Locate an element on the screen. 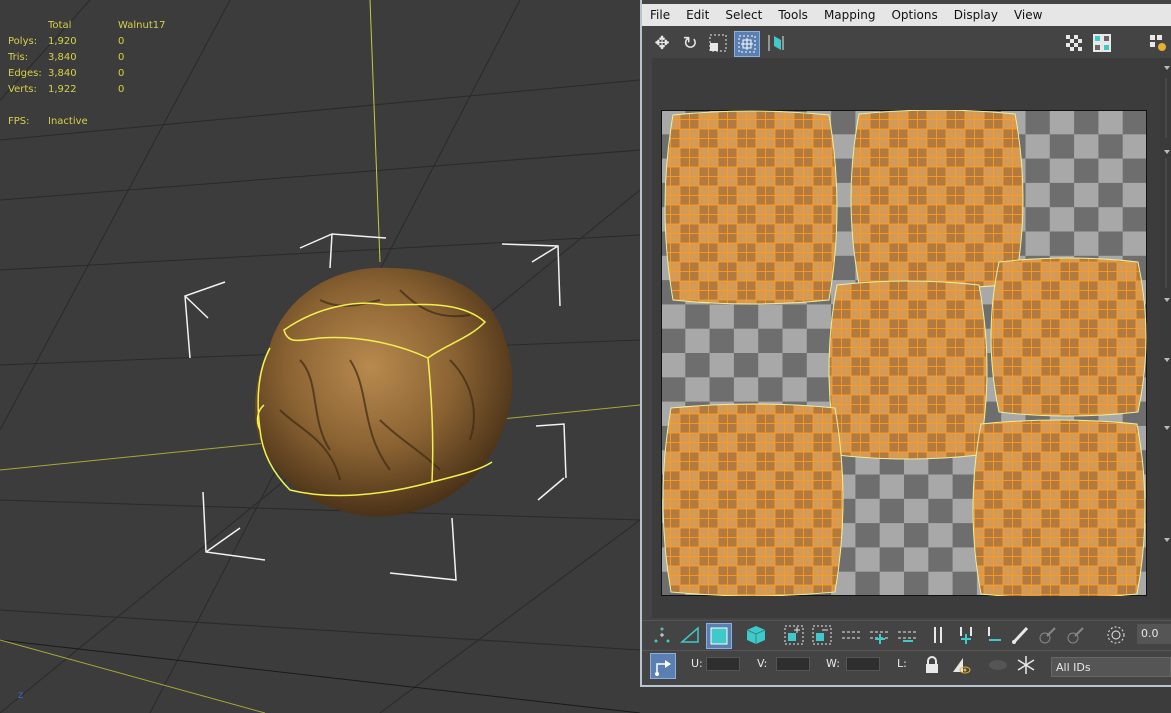 This screenshot has height=713, width=1171. loop-grow-icon is located at coordinates (880, 635).